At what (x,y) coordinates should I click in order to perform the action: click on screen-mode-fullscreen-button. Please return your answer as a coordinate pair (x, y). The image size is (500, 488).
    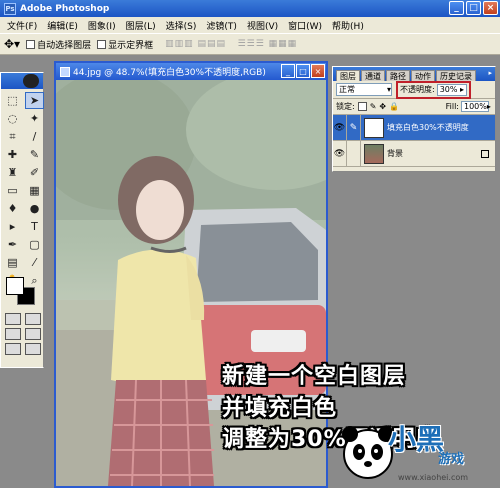
    Looking at the image, I should click on (13, 349).